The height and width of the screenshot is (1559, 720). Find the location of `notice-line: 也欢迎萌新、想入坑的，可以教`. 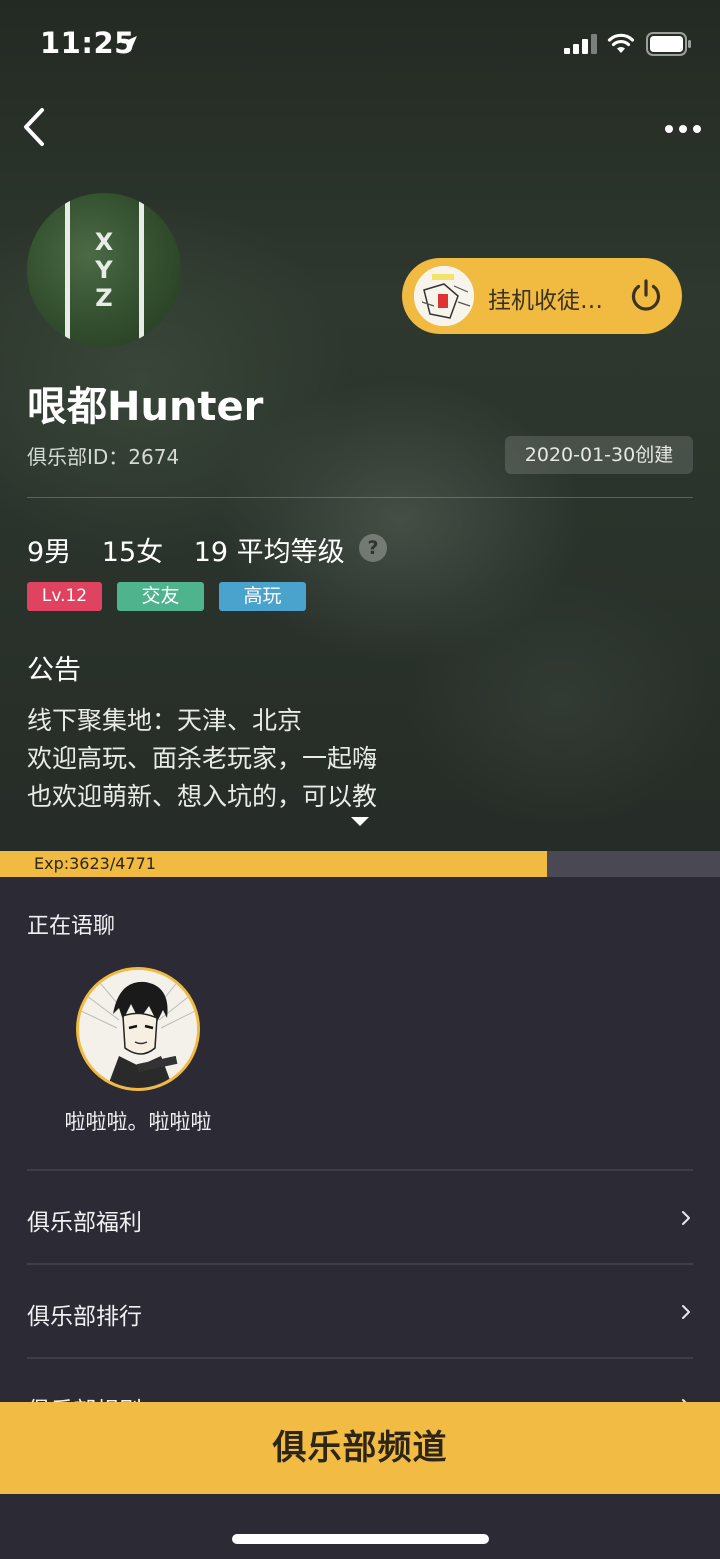

notice-line: 也欢迎萌新、想入坑的，可以教 is located at coordinates (202, 796).